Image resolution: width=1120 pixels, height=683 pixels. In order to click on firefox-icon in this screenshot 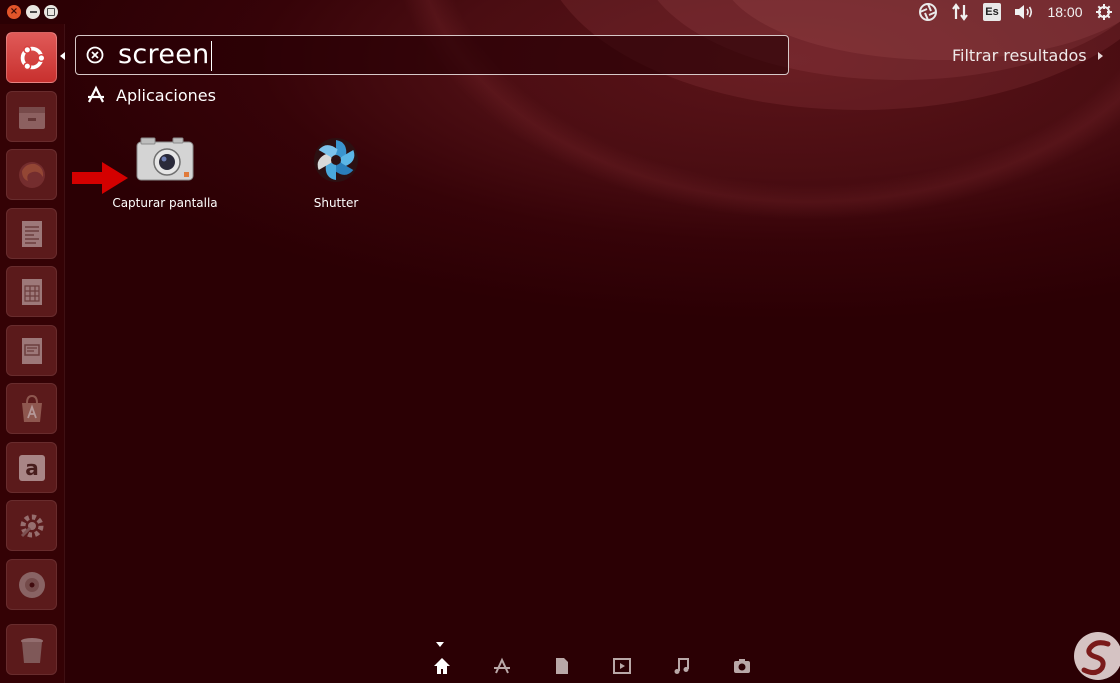, I will do `click(32, 175)`.